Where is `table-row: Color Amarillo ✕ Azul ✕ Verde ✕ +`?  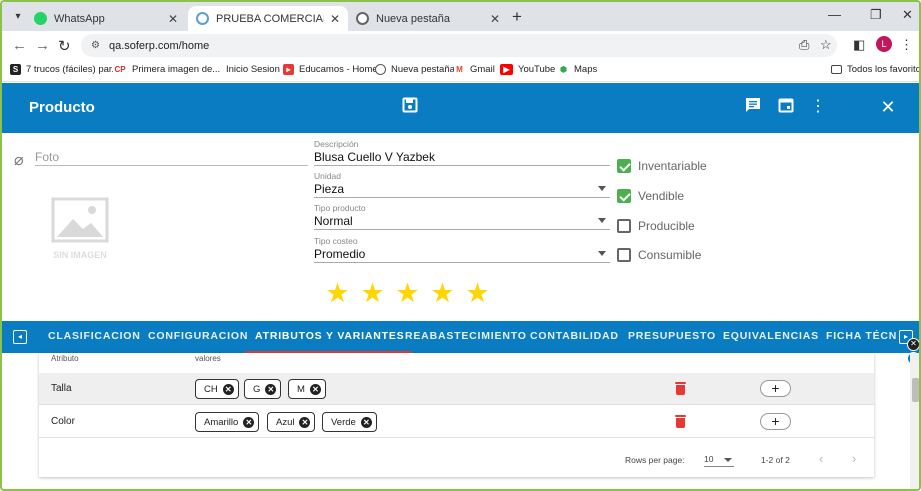 table-row: Color Amarillo ✕ Azul ✕ Verde ✕ + is located at coordinates (456, 422).